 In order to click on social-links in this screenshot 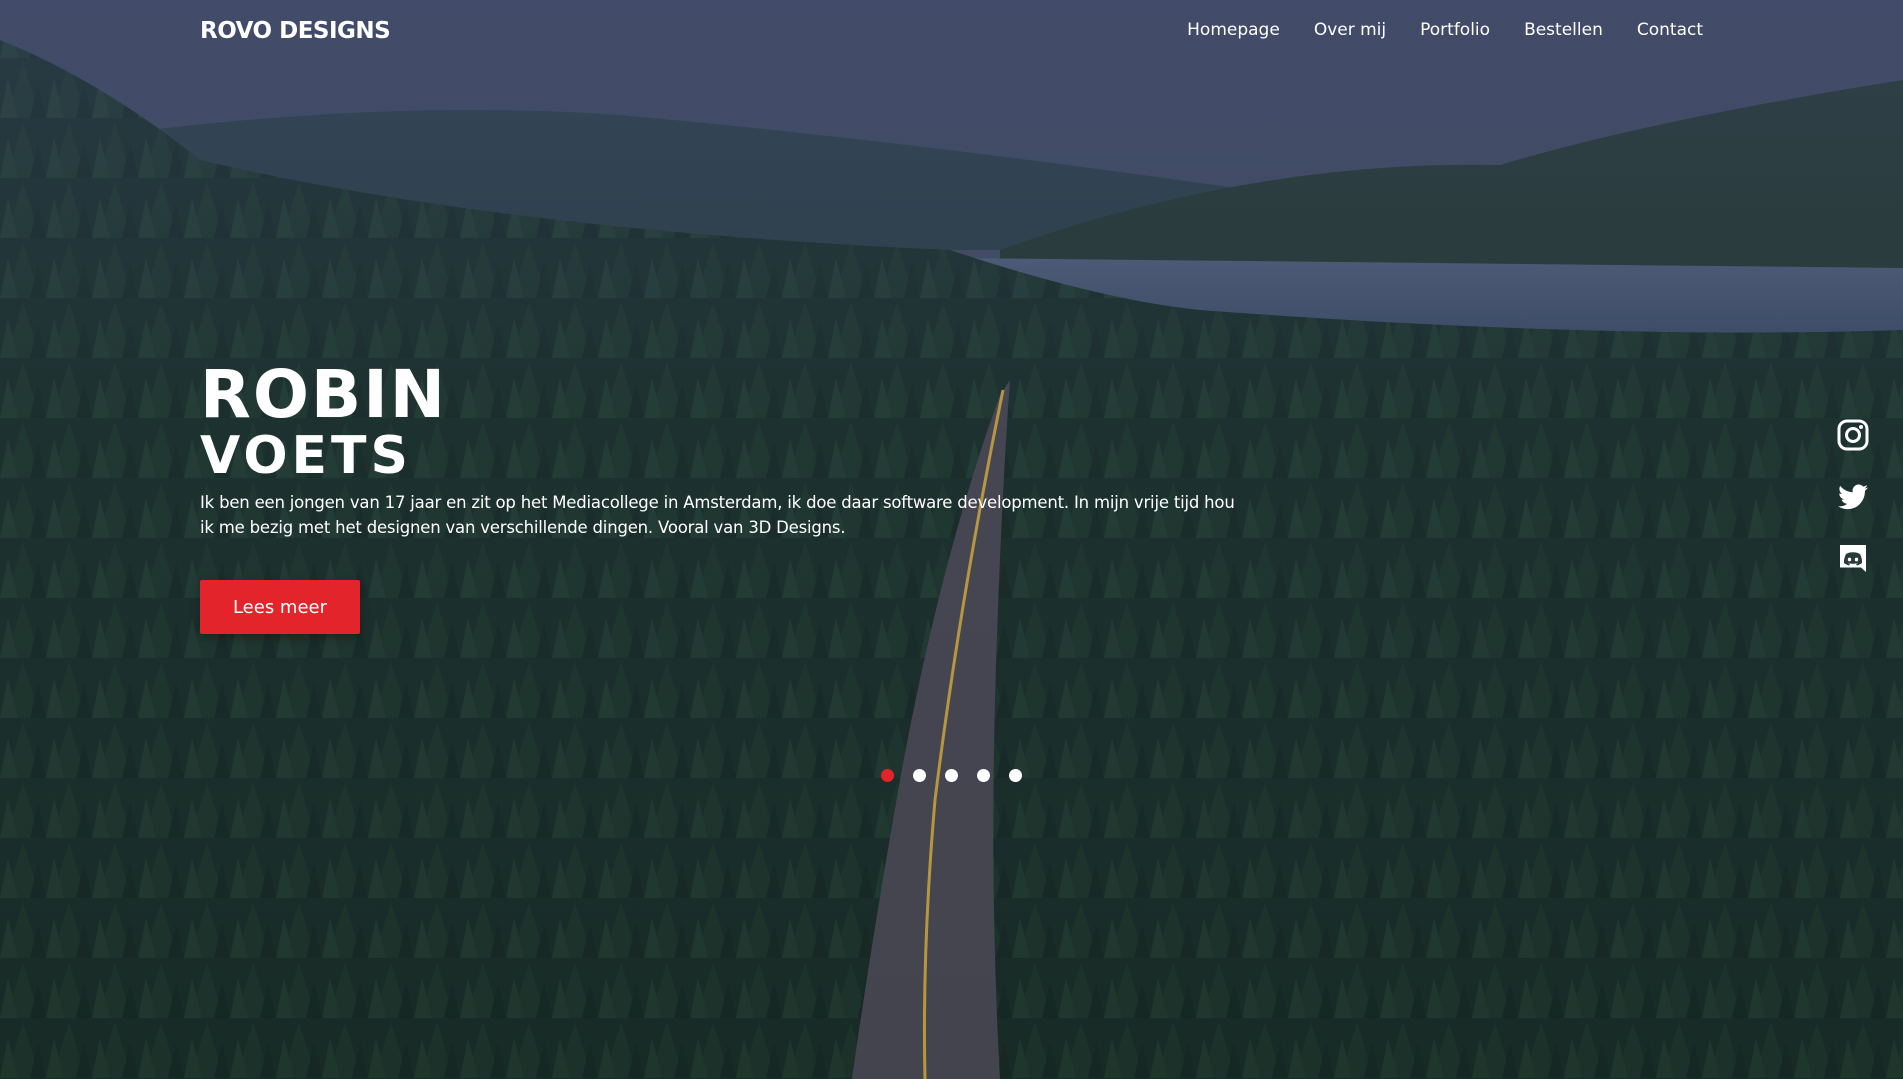, I will do `click(1853, 497)`.